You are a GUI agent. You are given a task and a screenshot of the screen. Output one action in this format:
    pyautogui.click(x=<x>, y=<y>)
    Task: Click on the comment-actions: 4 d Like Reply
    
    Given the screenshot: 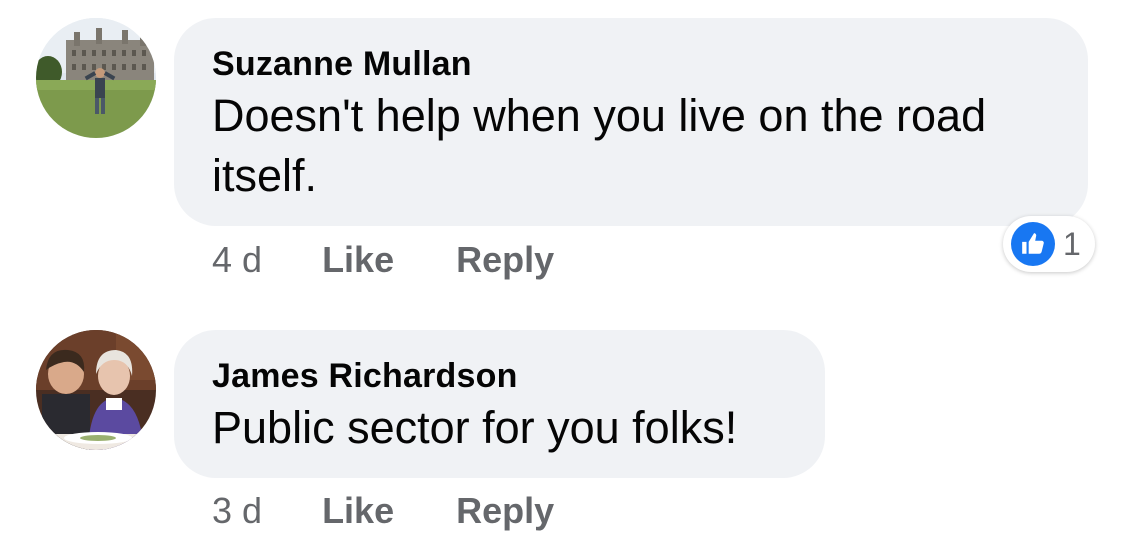 What is the action you would take?
    pyautogui.click(x=383, y=260)
    